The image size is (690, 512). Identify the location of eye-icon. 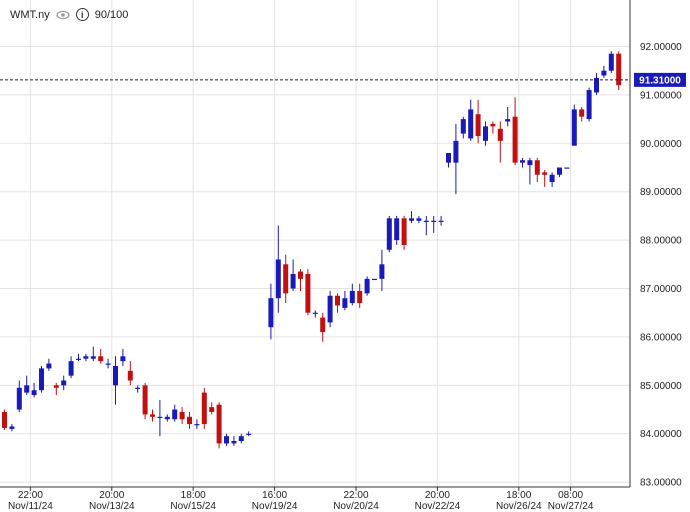
(63, 15).